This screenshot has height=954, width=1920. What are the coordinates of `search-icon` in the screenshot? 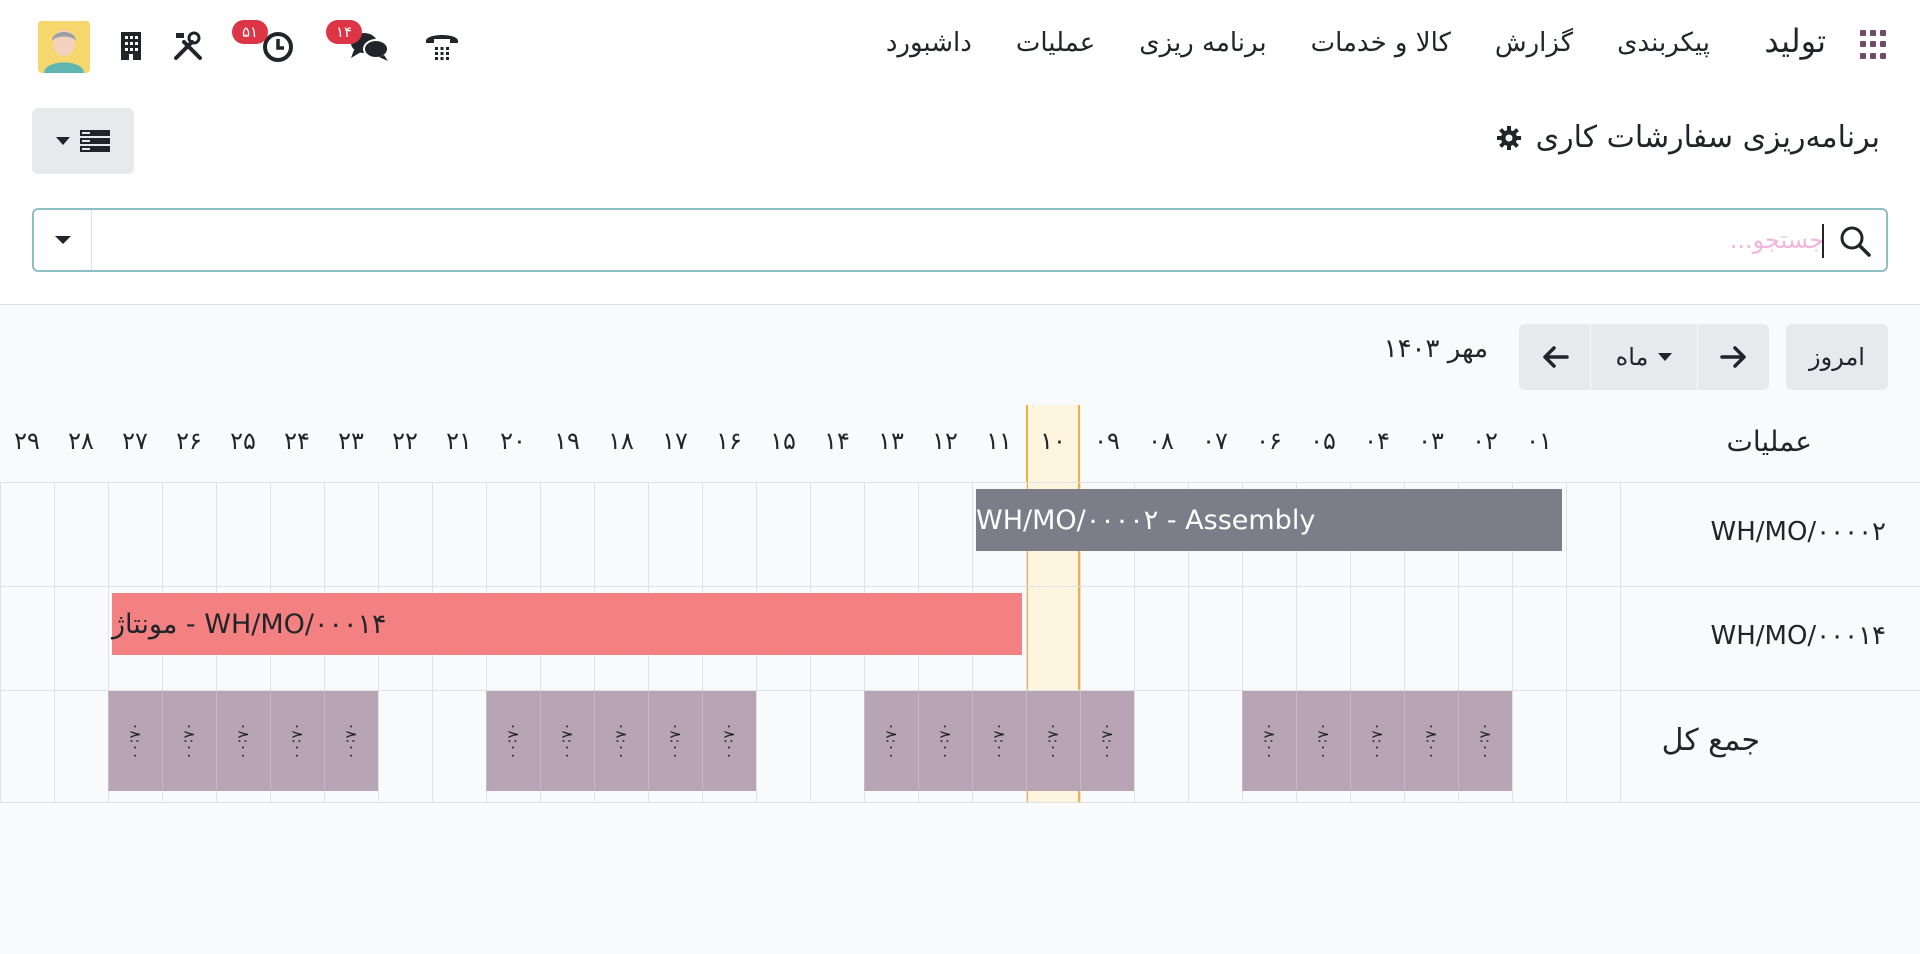 It's located at (1855, 241).